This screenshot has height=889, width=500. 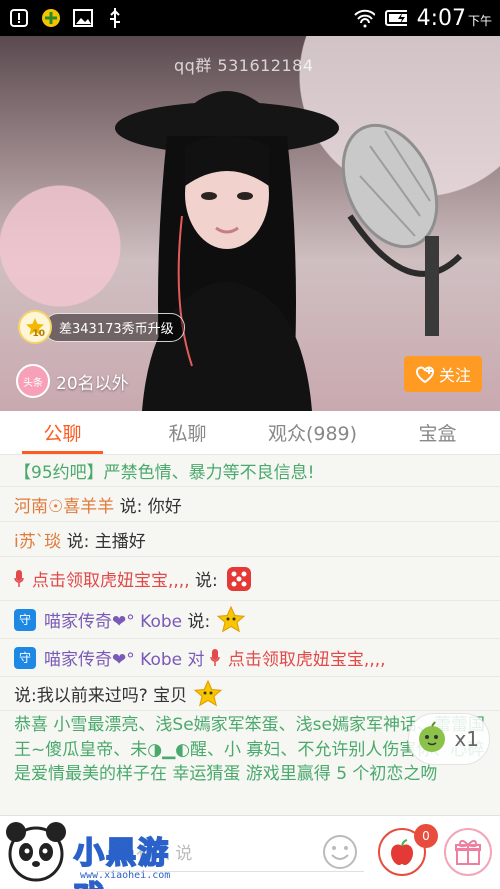 I want to click on qq-group-watermark: qq群 531612184, so click(x=244, y=65).